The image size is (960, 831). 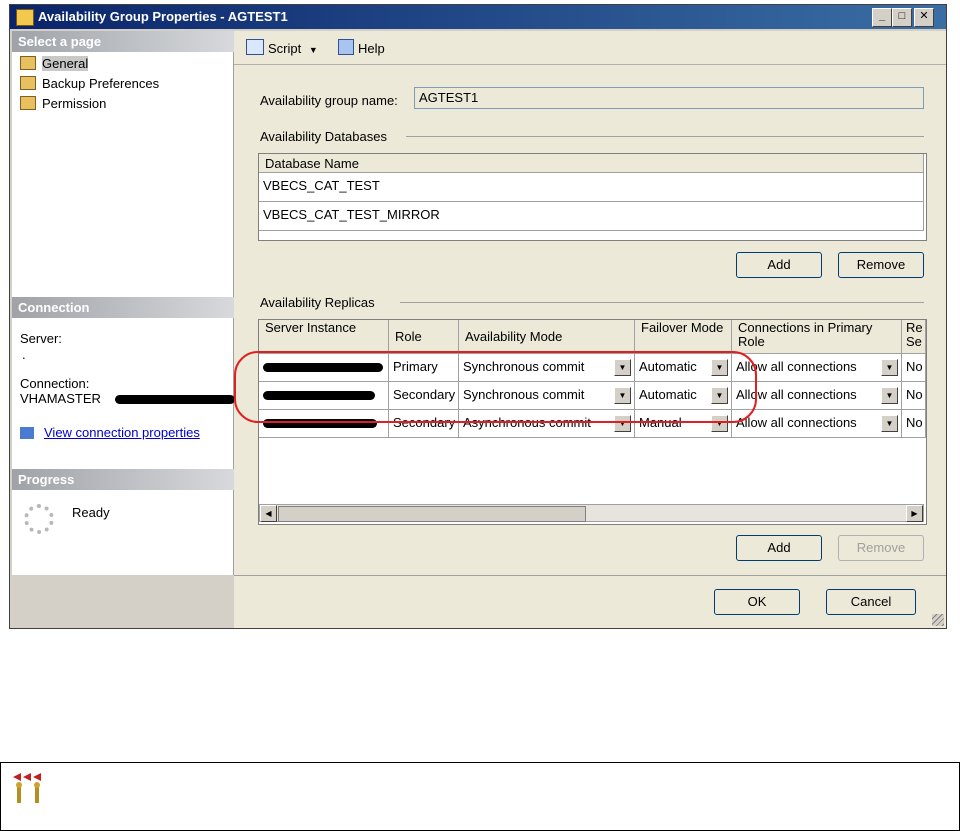 I want to click on scroll-left-icon: ◀, so click(x=268, y=513).